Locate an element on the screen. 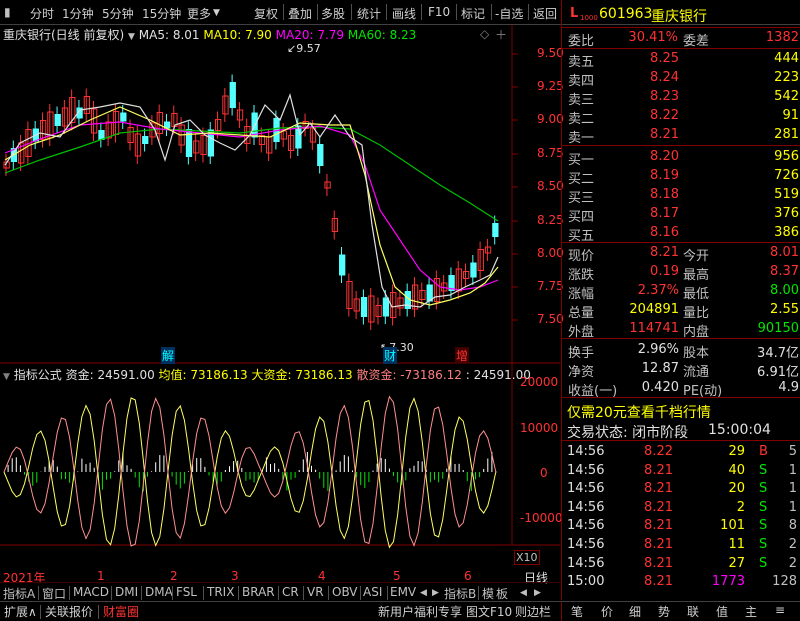 The height and width of the screenshot is (621, 800). tick-row: 14:56 8.21 2 S 1 is located at coordinates (681, 508).